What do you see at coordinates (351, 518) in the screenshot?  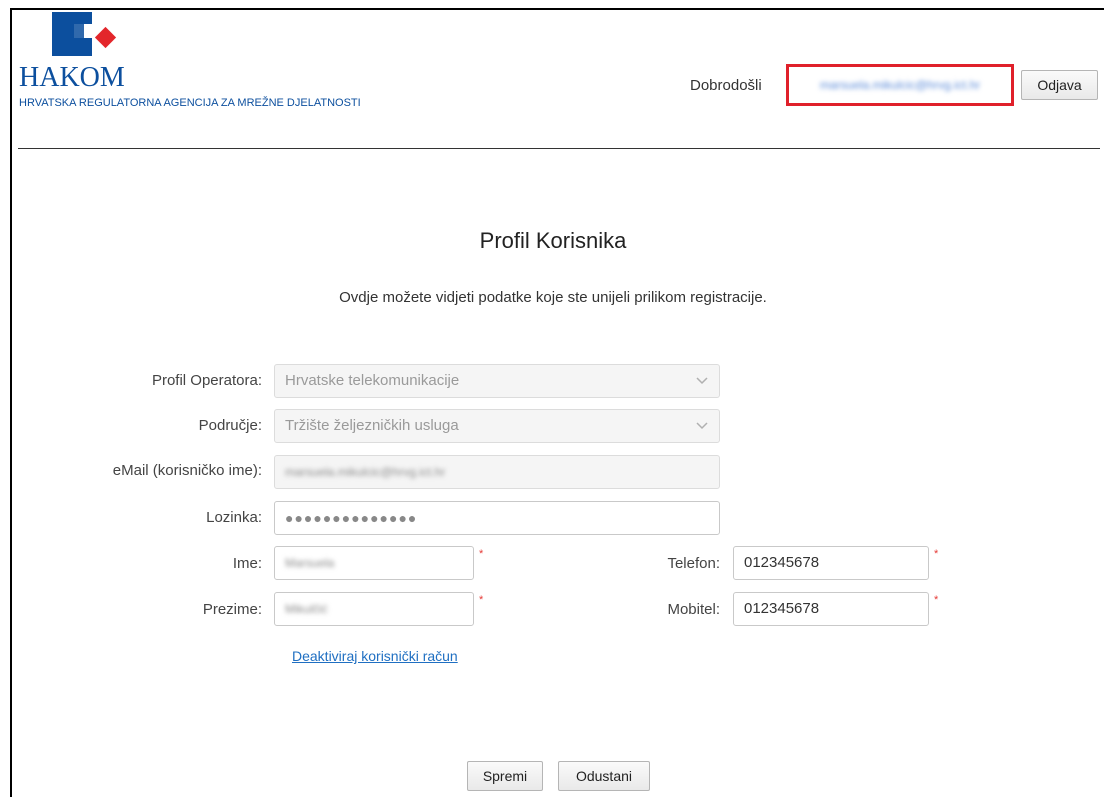 I see `password-value: ●●●●●●●●●●●●●●` at bounding box center [351, 518].